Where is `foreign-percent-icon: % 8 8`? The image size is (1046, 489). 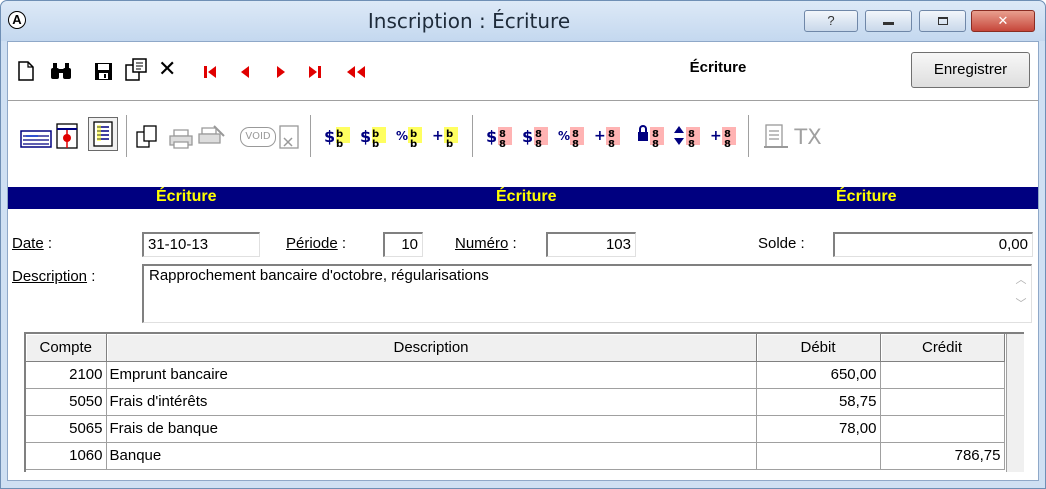 foreign-percent-icon: % 8 8 is located at coordinates (573, 137).